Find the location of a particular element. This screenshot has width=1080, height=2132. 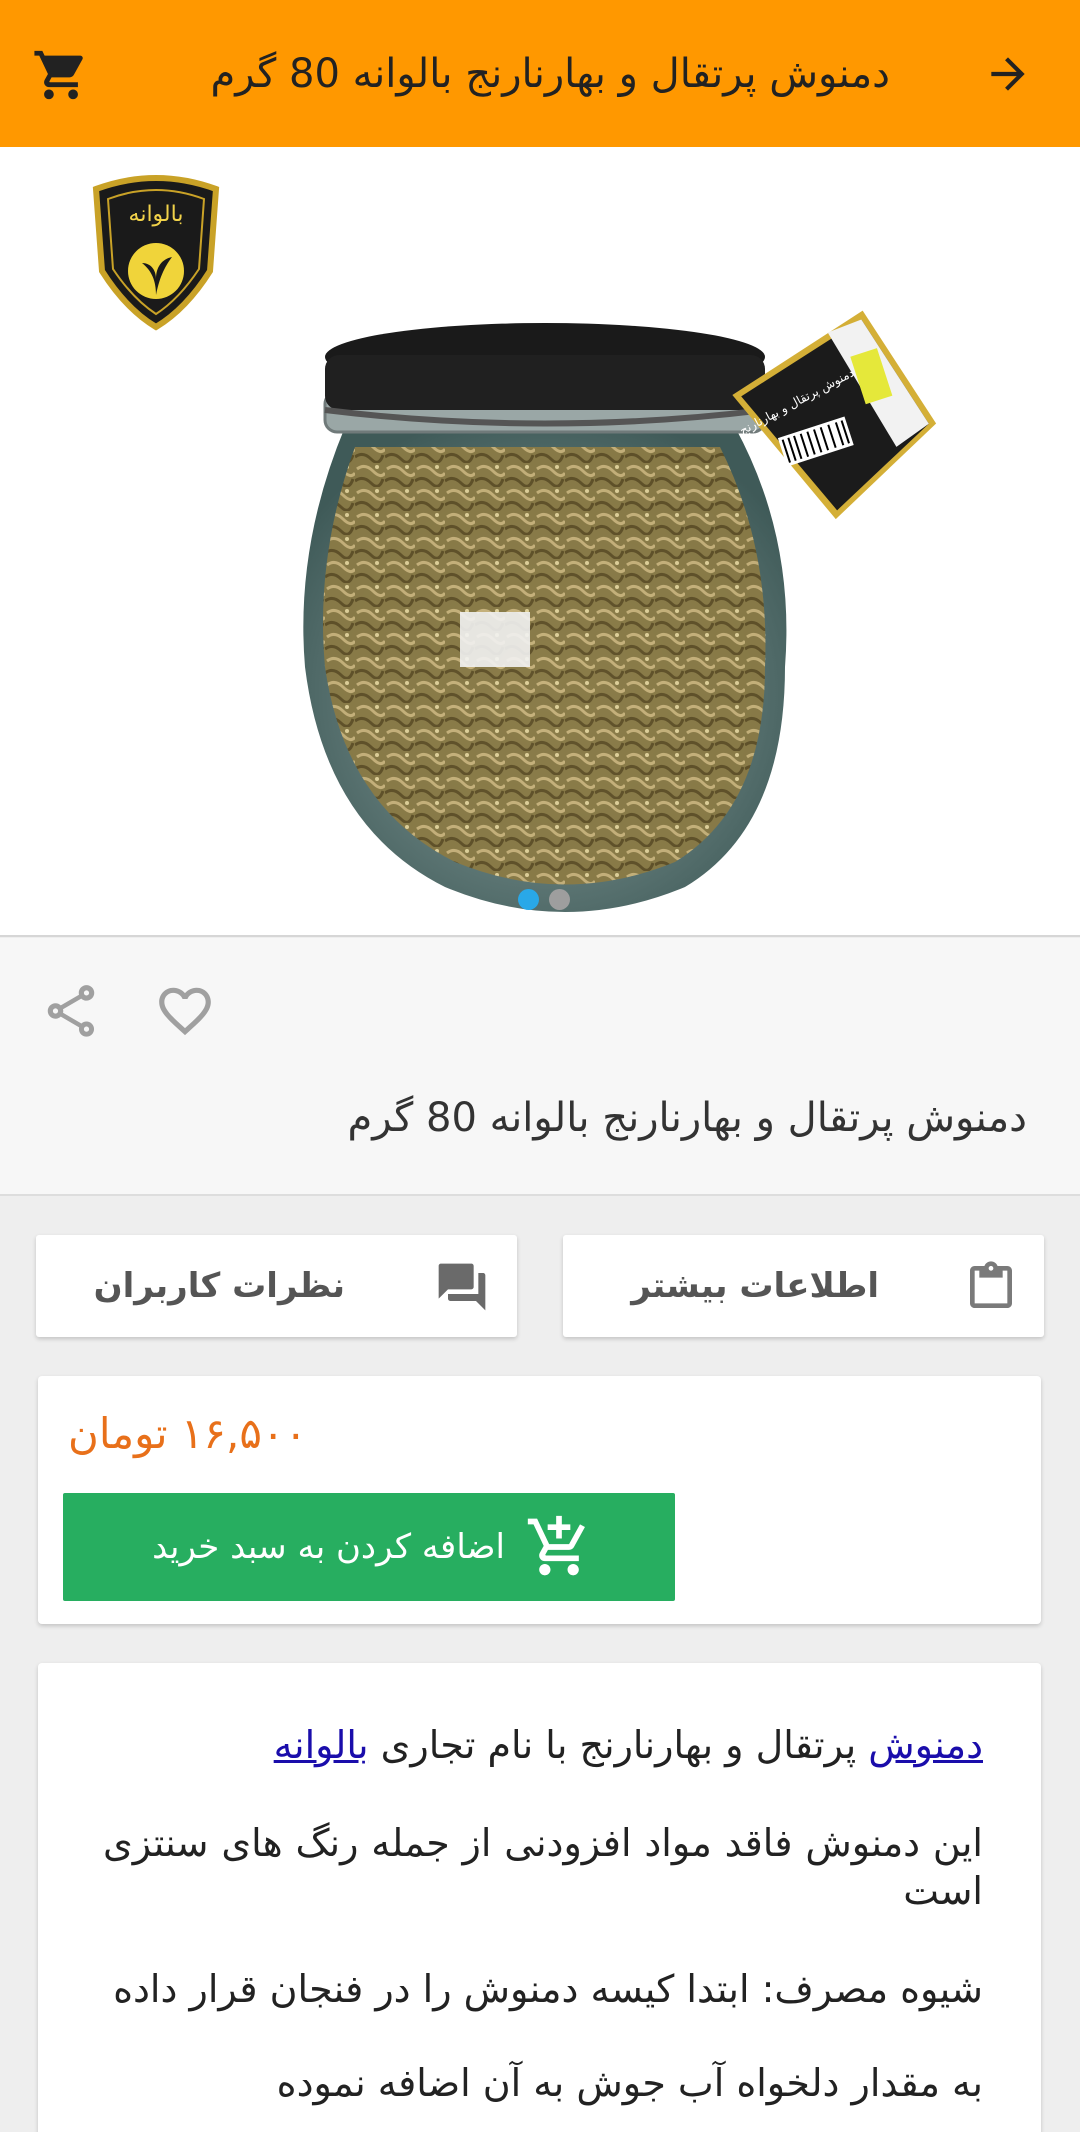

add-to-cart-button: اضافه کردن به سبد خرید is located at coordinates (369, 1547).